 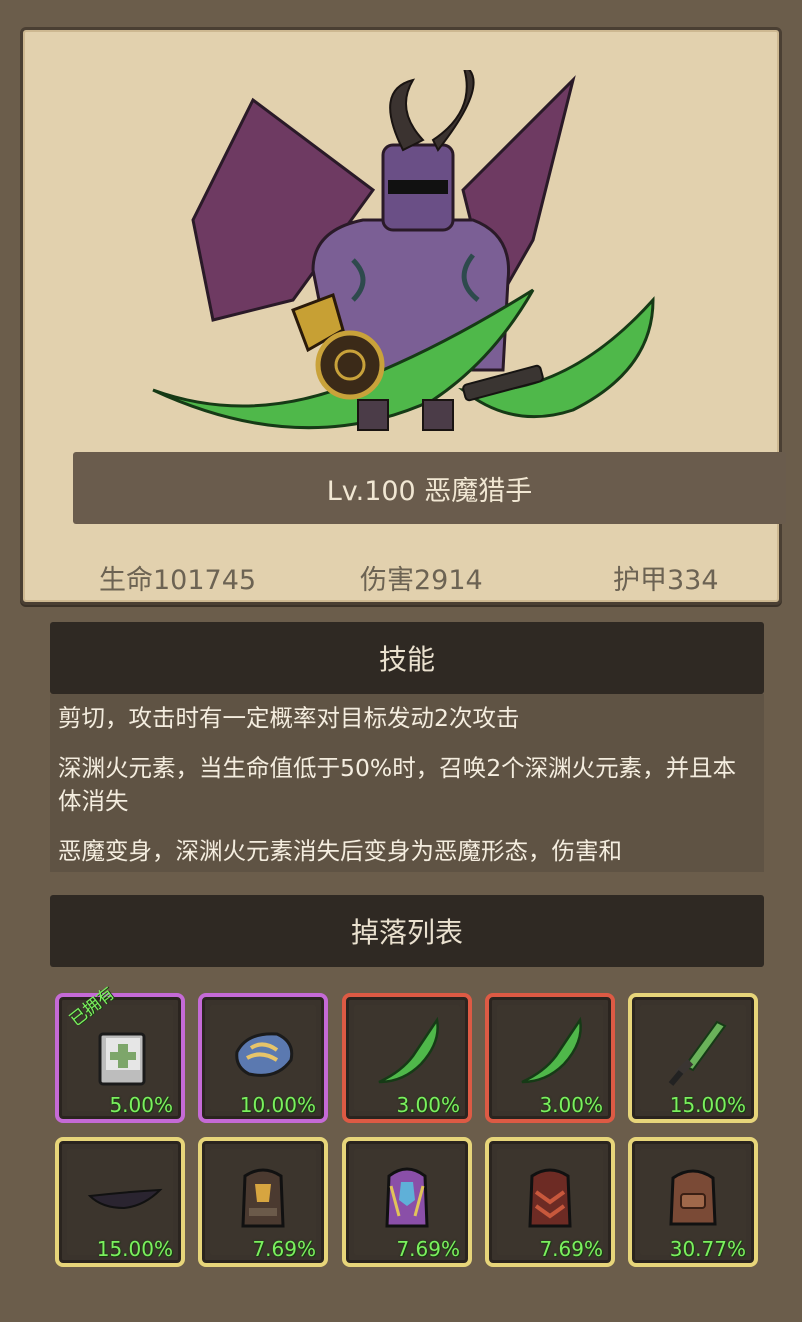 What do you see at coordinates (697, 1053) in the screenshot?
I see `green-sword-icon` at bounding box center [697, 1053].